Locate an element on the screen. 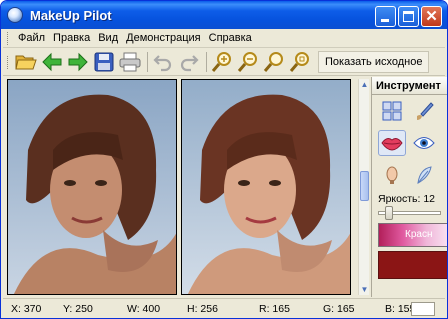  brightness-slider-knob is located at coordinates (389, 213).